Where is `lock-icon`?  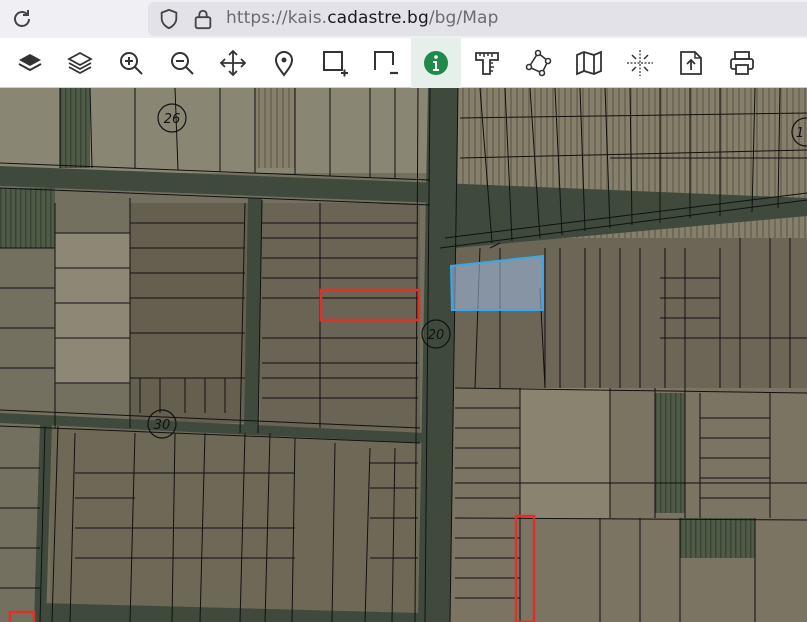 lock-icon is located at coordinates (203, 19).